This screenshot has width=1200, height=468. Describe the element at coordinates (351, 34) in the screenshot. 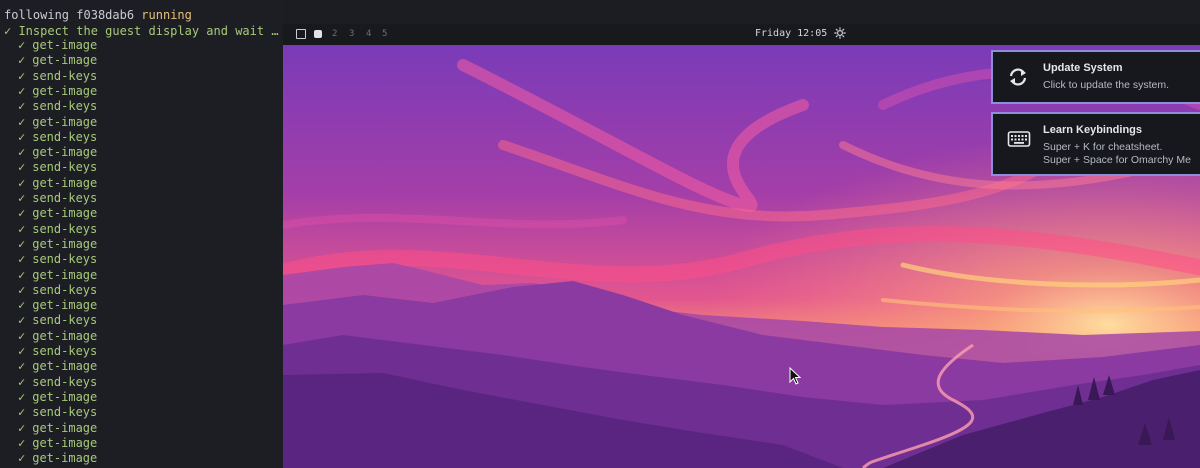

I see `workspace-3: 3` at that location.